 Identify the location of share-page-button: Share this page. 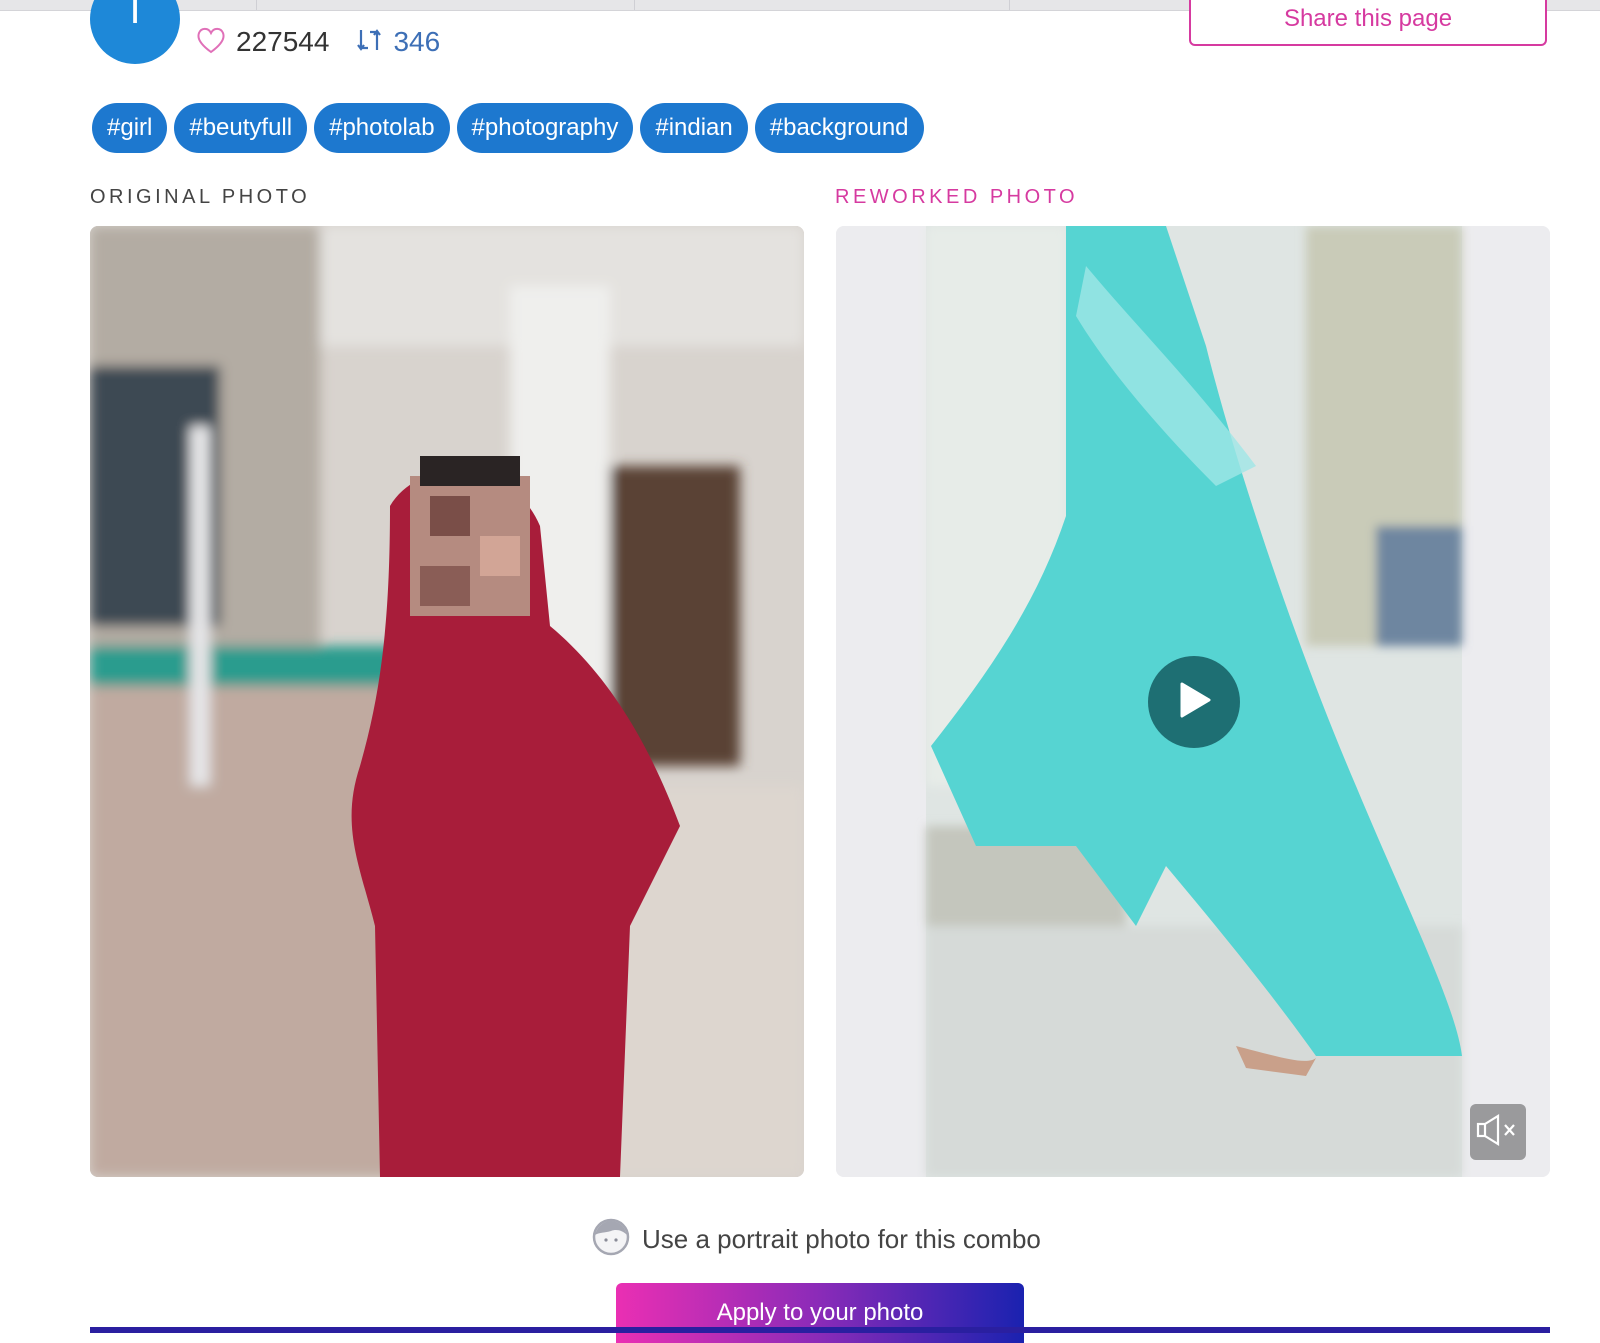
(1368, 23).